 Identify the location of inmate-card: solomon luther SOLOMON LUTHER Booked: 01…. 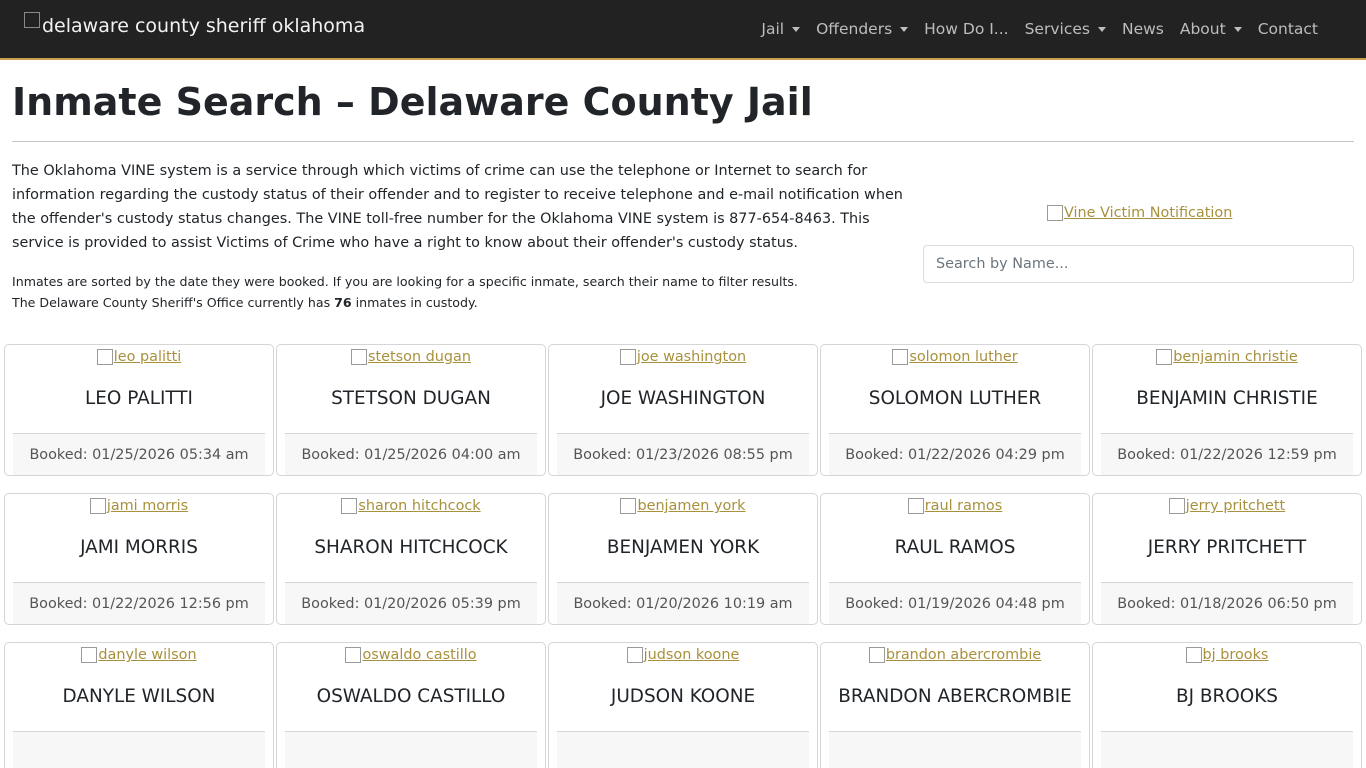
(955, 410).